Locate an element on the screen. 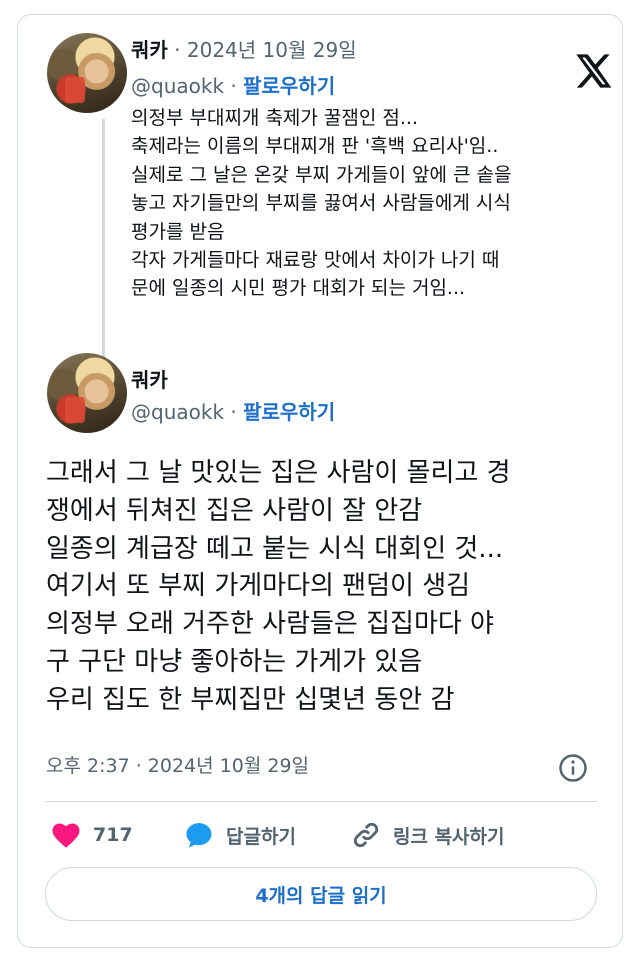 This screenshot has width=640, height=963. copy-link-button: 링크 복사하기 is located at coordinates (428, 835).